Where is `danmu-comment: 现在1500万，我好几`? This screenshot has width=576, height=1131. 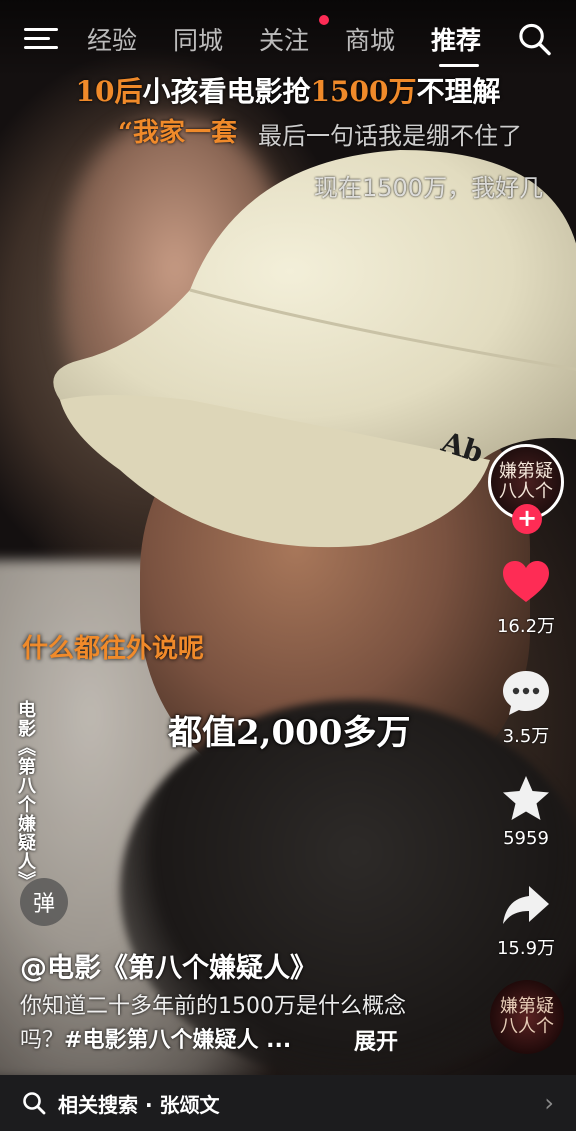 danmu-comment: 现在1500万，我好几 is located at coordinates (429, 188).